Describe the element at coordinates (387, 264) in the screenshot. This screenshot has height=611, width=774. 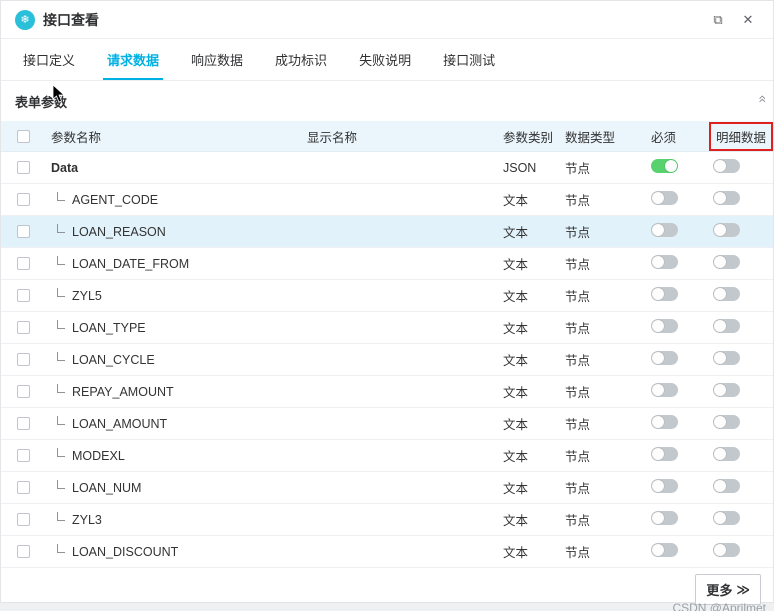
I see `table-row: LOAN_DATE_FROM 文本 节点` at that location.